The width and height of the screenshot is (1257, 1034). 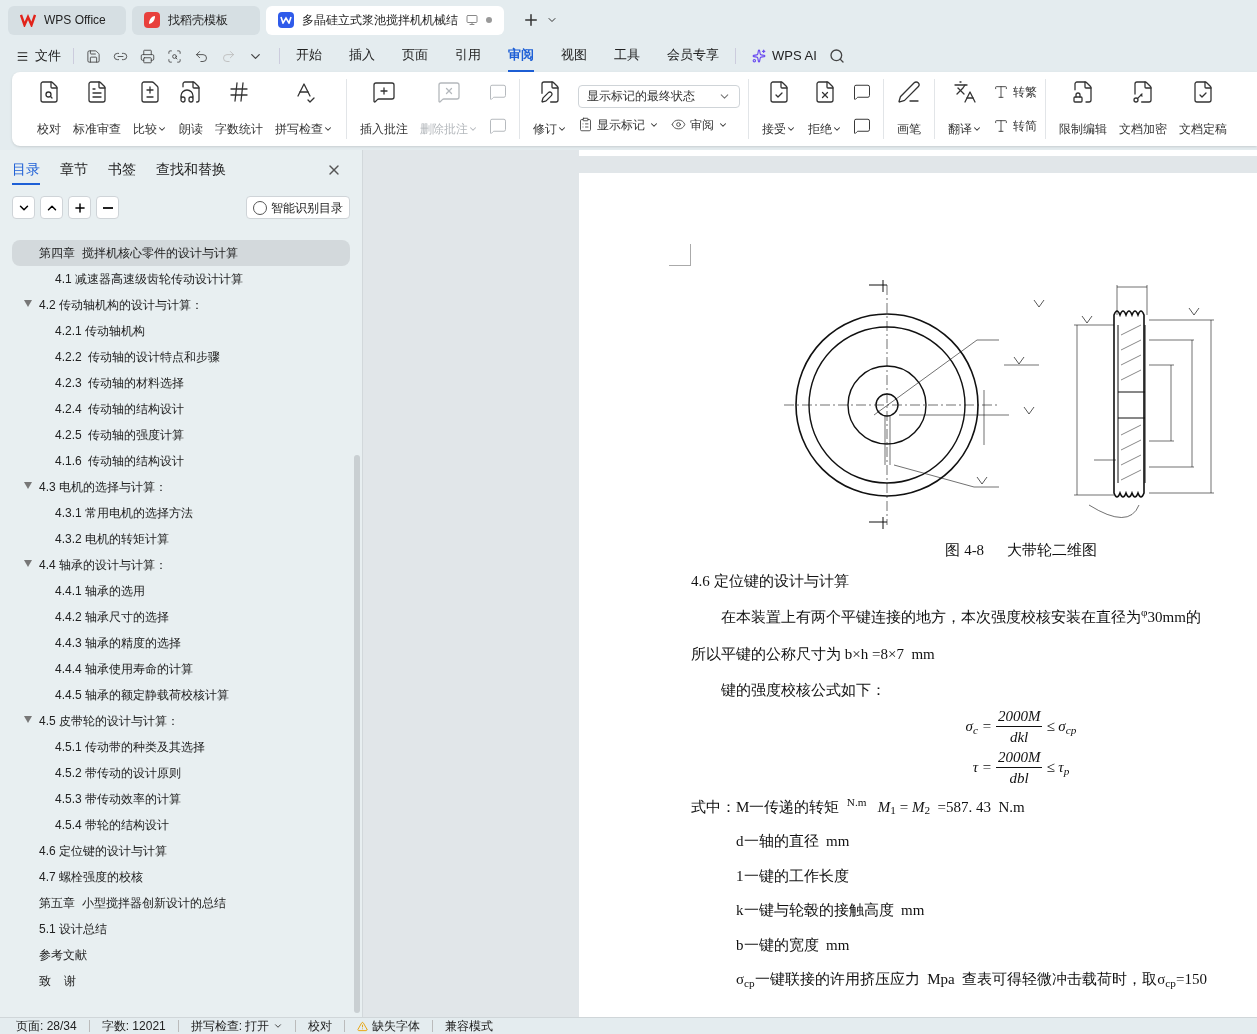 What do you see at coordinates (531, 20) in the screenshot?
I see `new-tab-icon` at bounding box center [531, 20].